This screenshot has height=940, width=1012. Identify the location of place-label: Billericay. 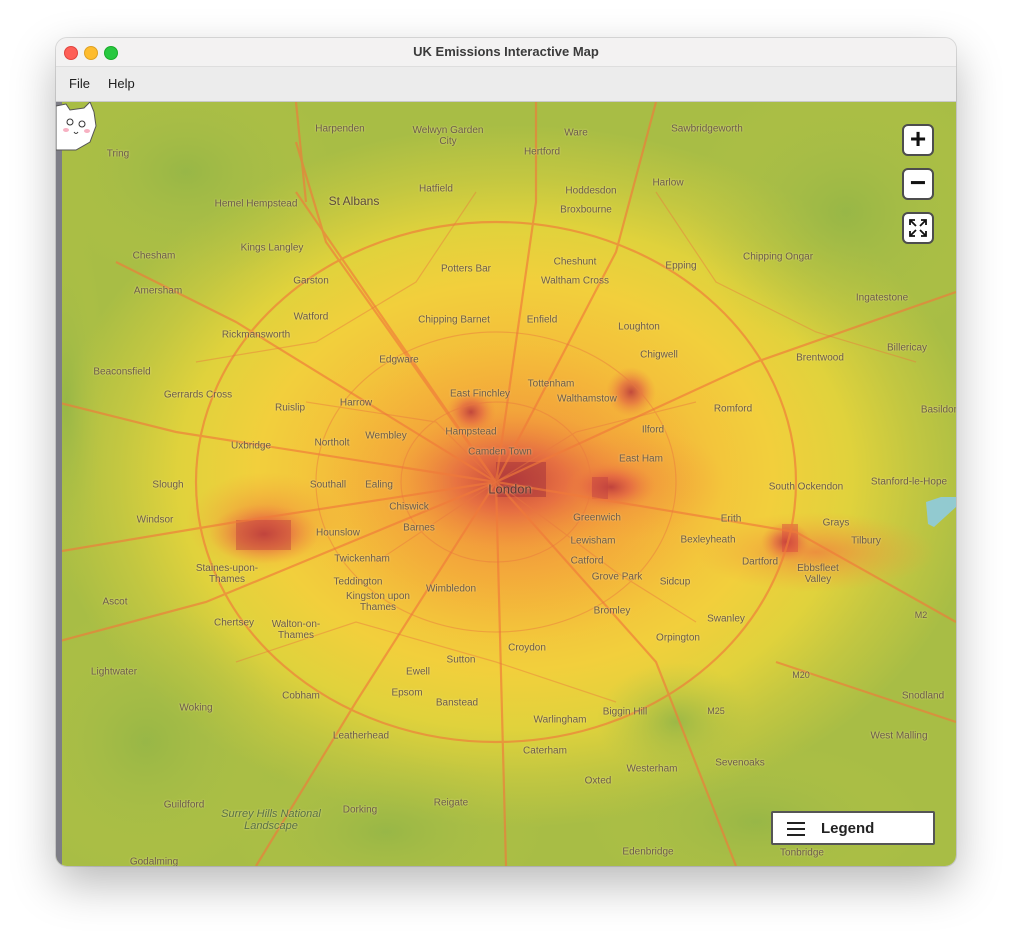
(907, 348).